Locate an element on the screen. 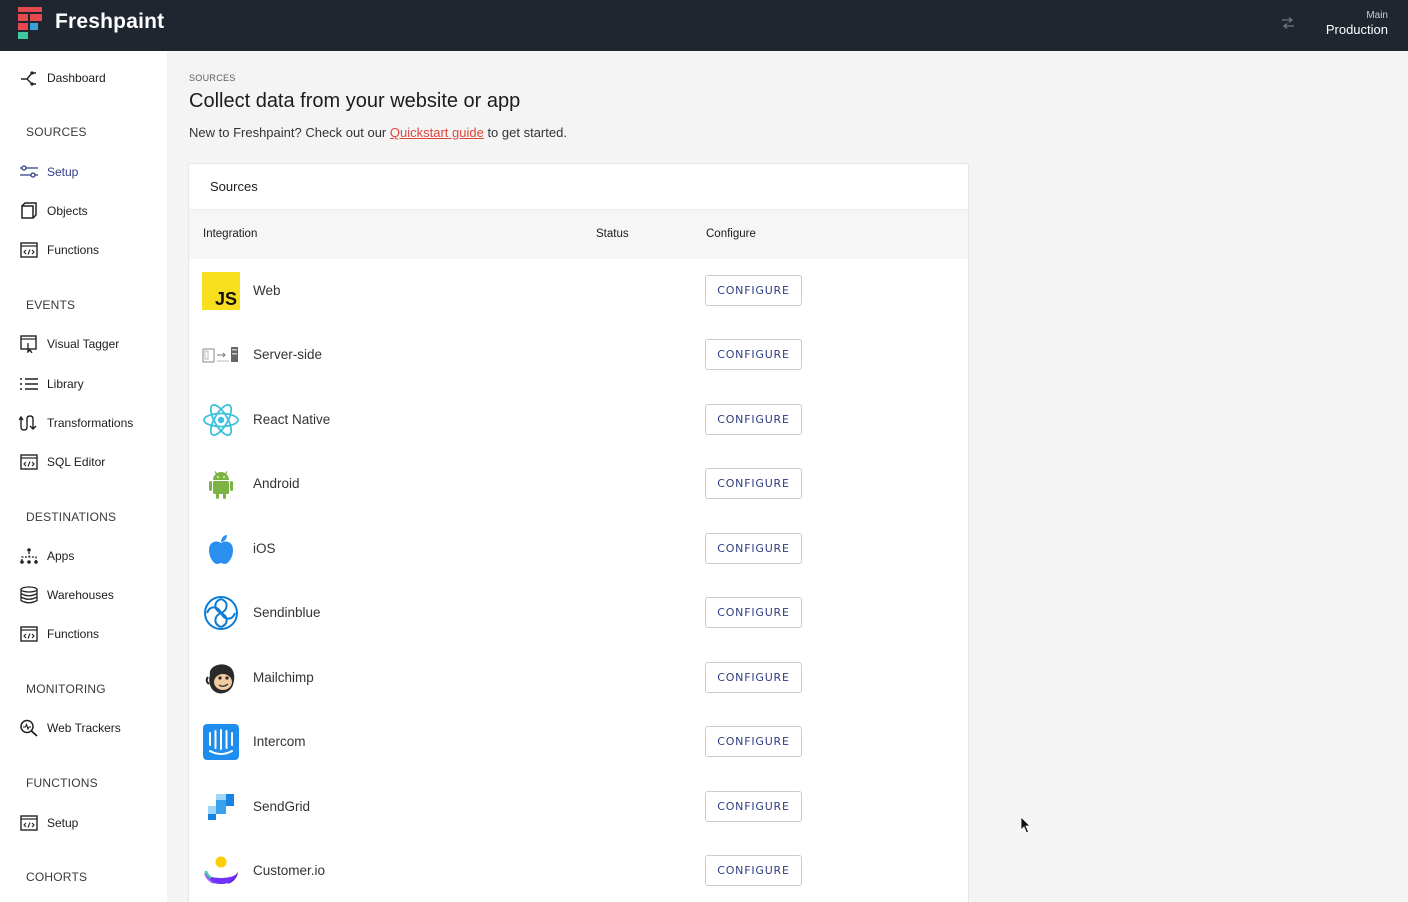 This screenshot has height=902, width=1408. integration-name: iOS is located at coordinates (264, 548).